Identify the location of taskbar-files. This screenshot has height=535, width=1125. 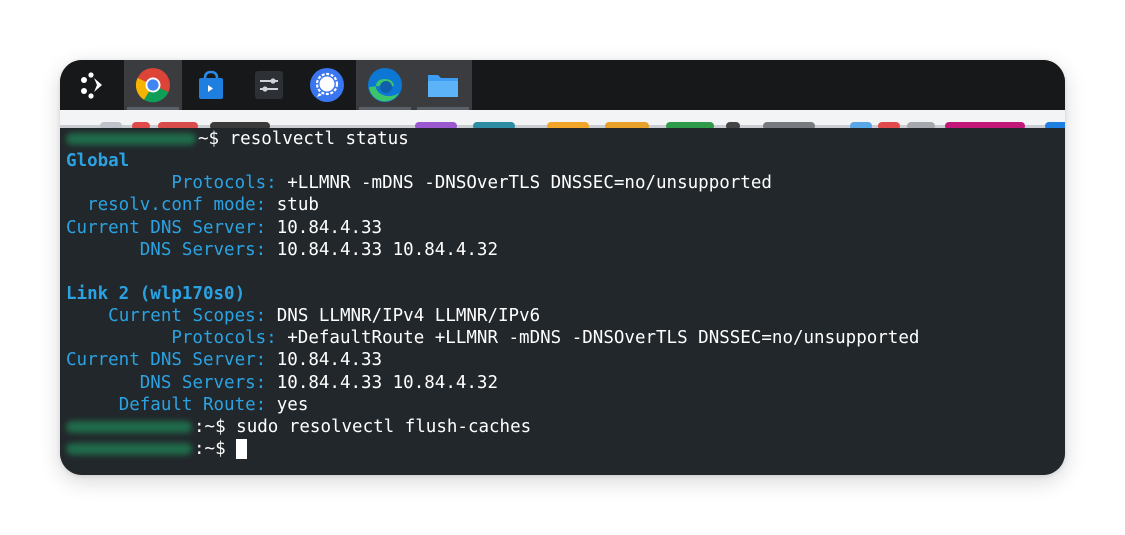
(443, 85).